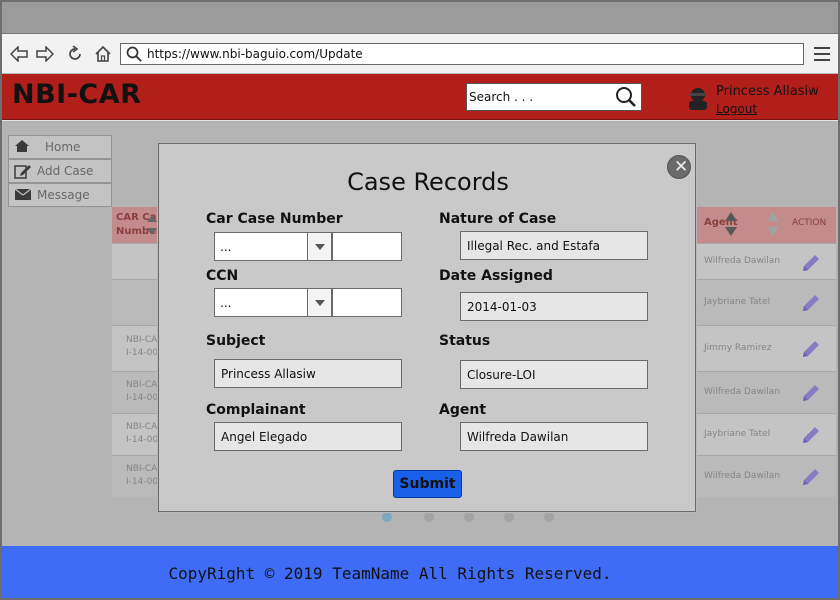 The height and width of the screenshot is (600, 840). Describe the element at coordinates (256, 410) in the screenshot. I see `label-complainant: Complainant` at that location.